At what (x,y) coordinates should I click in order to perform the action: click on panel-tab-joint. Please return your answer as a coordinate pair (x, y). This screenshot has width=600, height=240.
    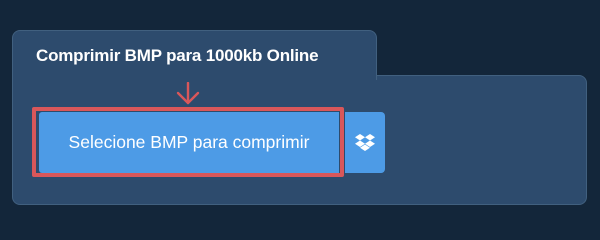
    Looking at the image, I should click on (194, 76).